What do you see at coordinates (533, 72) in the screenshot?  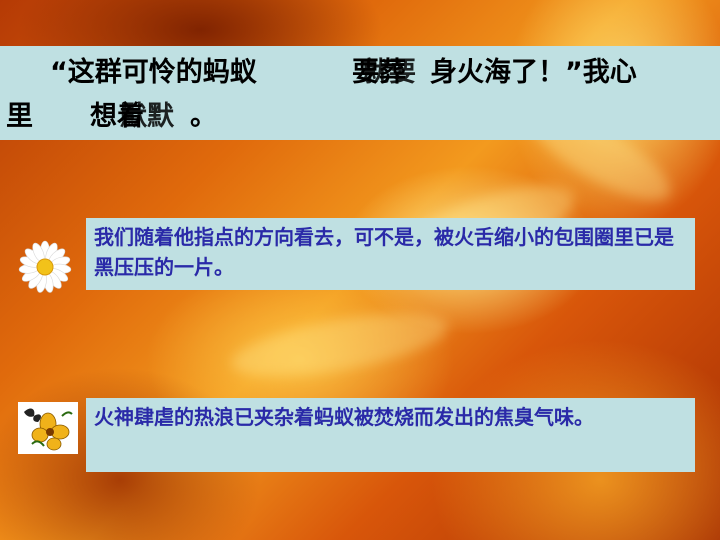 I see `title-line1-end: 身火海了！”我心` at bounding box center [533, 72].